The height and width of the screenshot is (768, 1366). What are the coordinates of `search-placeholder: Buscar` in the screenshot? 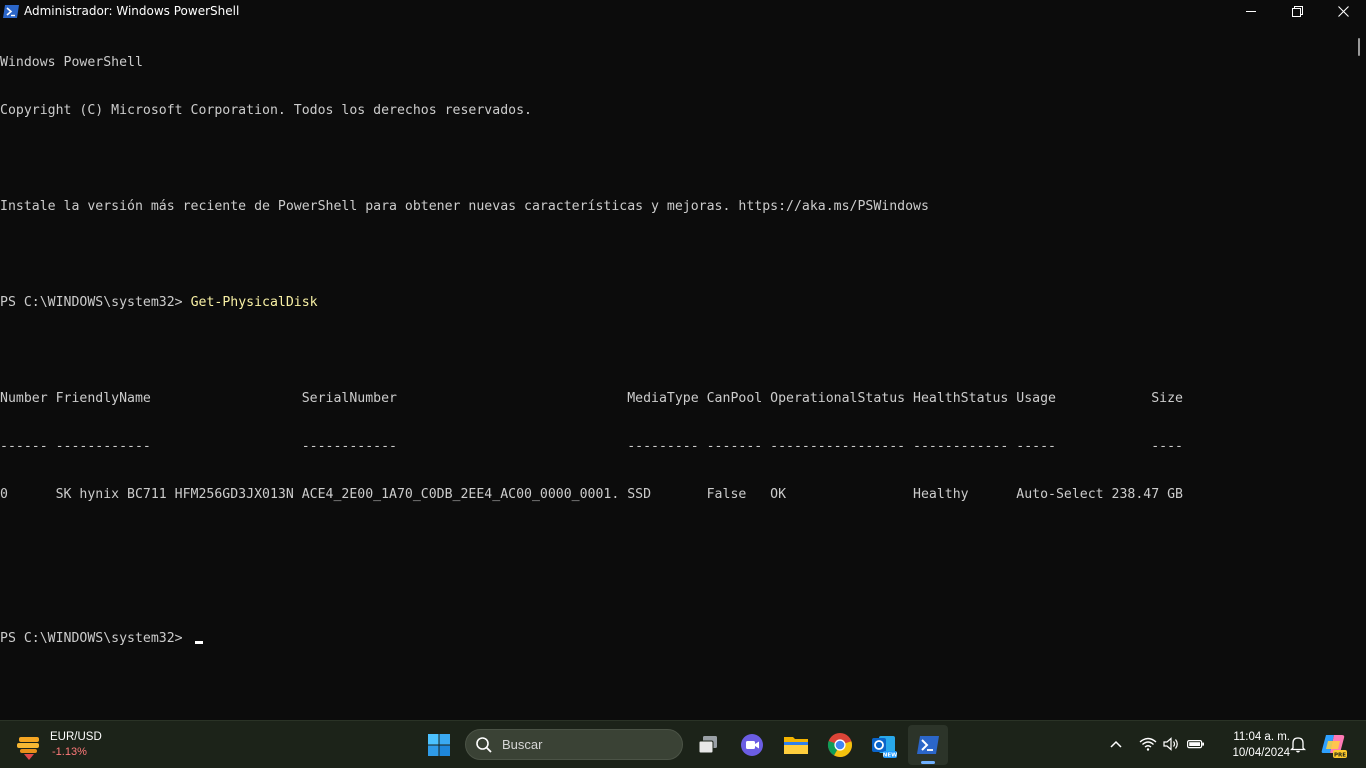 It's located at (522, 744).